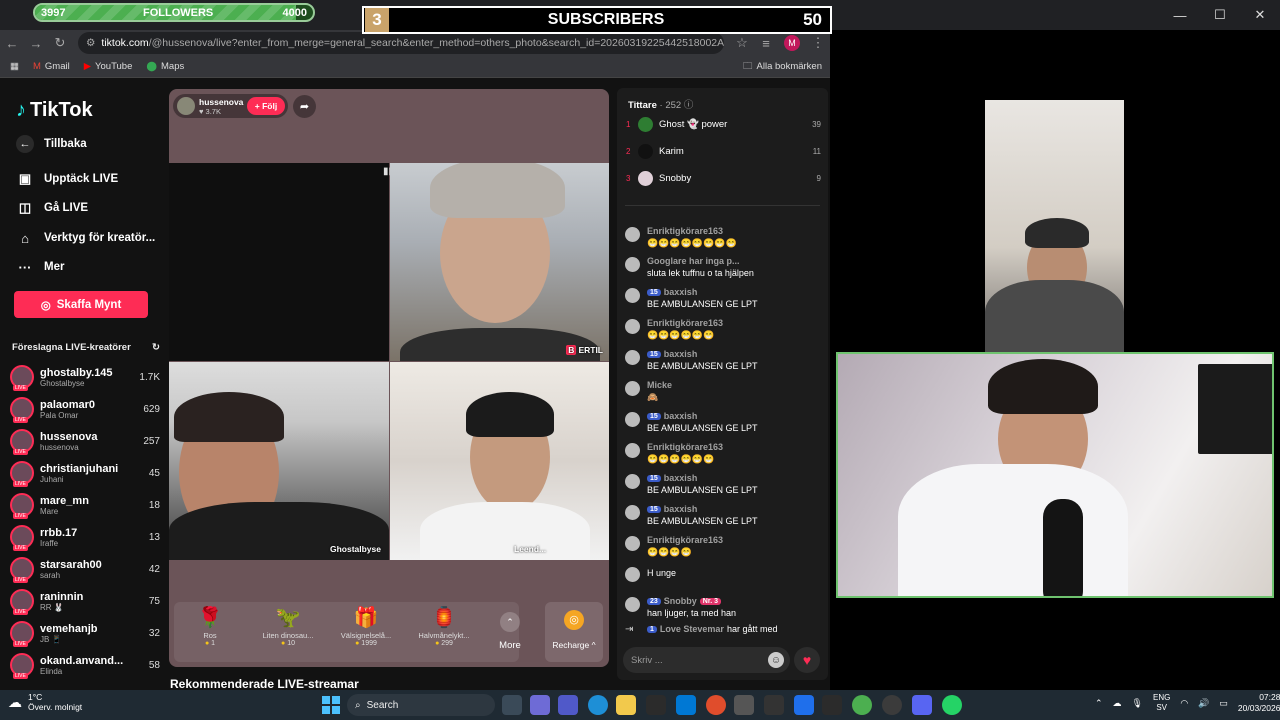  What do you see at coordinates (279, 461) in the screenshot?
I see `guest-tile-ghostalby: Ghostalbyse` at bounding box center [279, 461].